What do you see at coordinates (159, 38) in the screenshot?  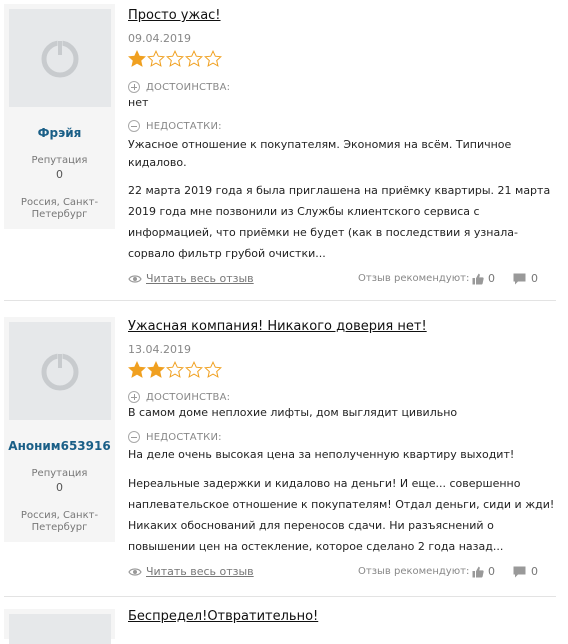 I see `review-date: 09.04.2019` at bounding box center [159, 38].